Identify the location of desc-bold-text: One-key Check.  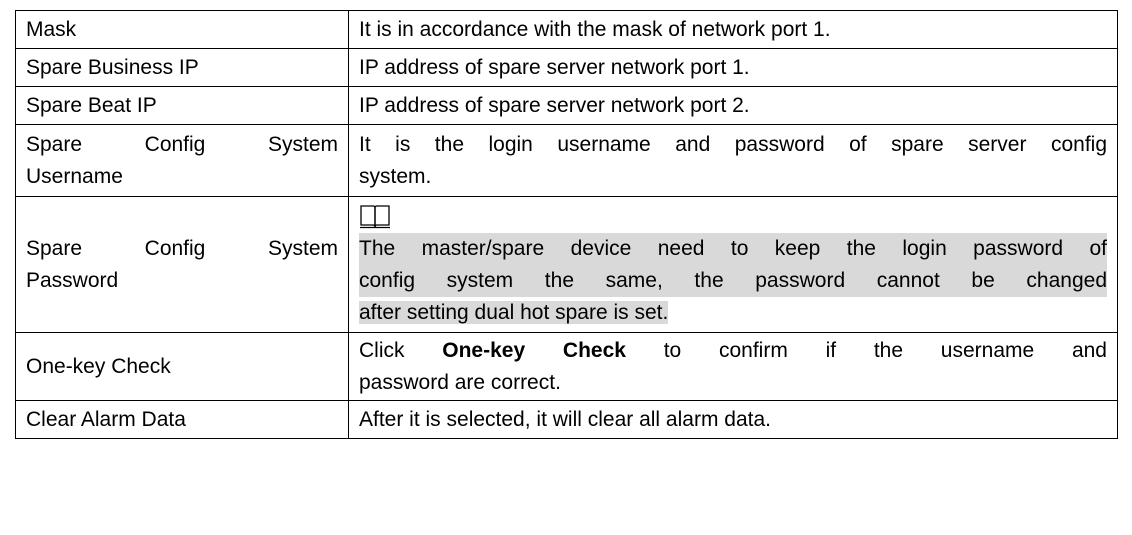
(534, 350).